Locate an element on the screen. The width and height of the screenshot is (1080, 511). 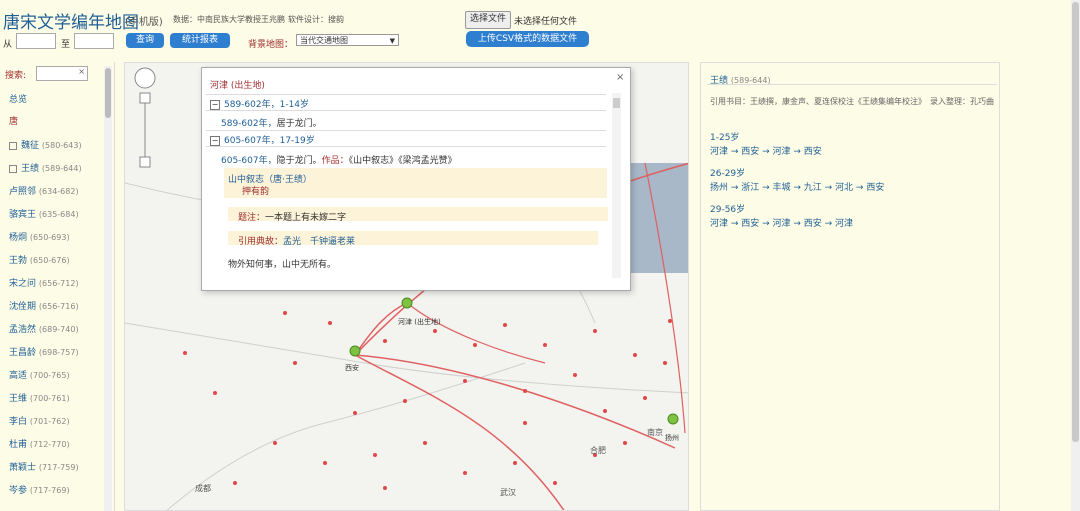
map-marker-hejin is located at coordinates (407, 303).